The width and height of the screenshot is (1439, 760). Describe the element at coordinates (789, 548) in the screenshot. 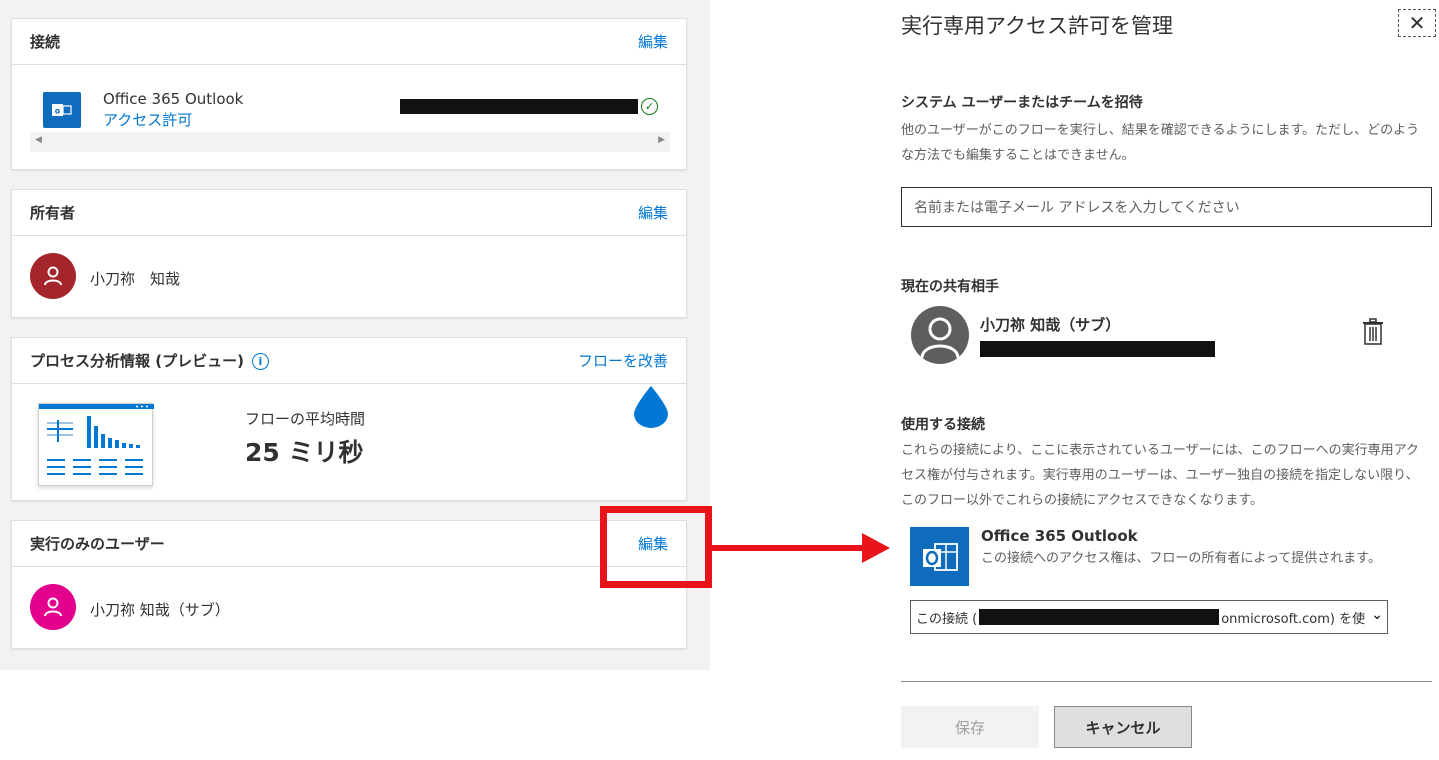

I see `callout-arrow-line` at that location.